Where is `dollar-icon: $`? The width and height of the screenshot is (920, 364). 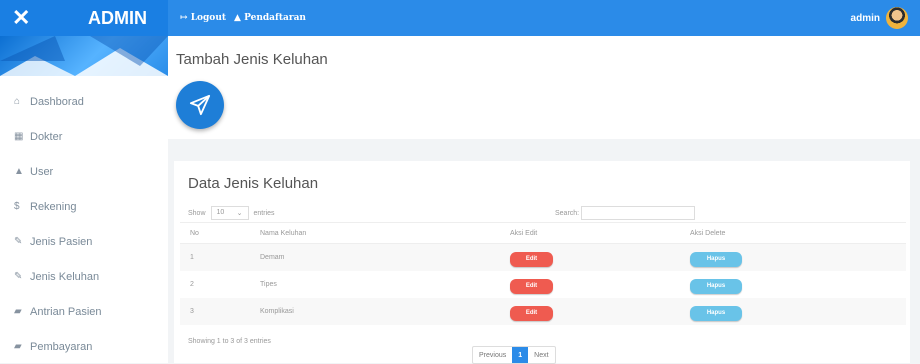 dollar-icon: $ is located at coordinates (17, 206).